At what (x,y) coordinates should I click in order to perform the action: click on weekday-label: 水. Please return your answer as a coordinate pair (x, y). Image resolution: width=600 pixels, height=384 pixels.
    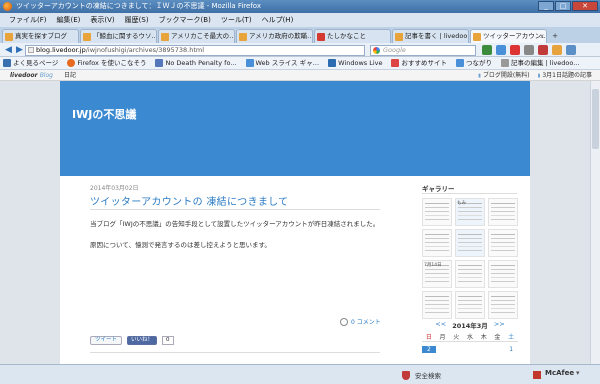
    Looking at the image, I should click on (469, 337).